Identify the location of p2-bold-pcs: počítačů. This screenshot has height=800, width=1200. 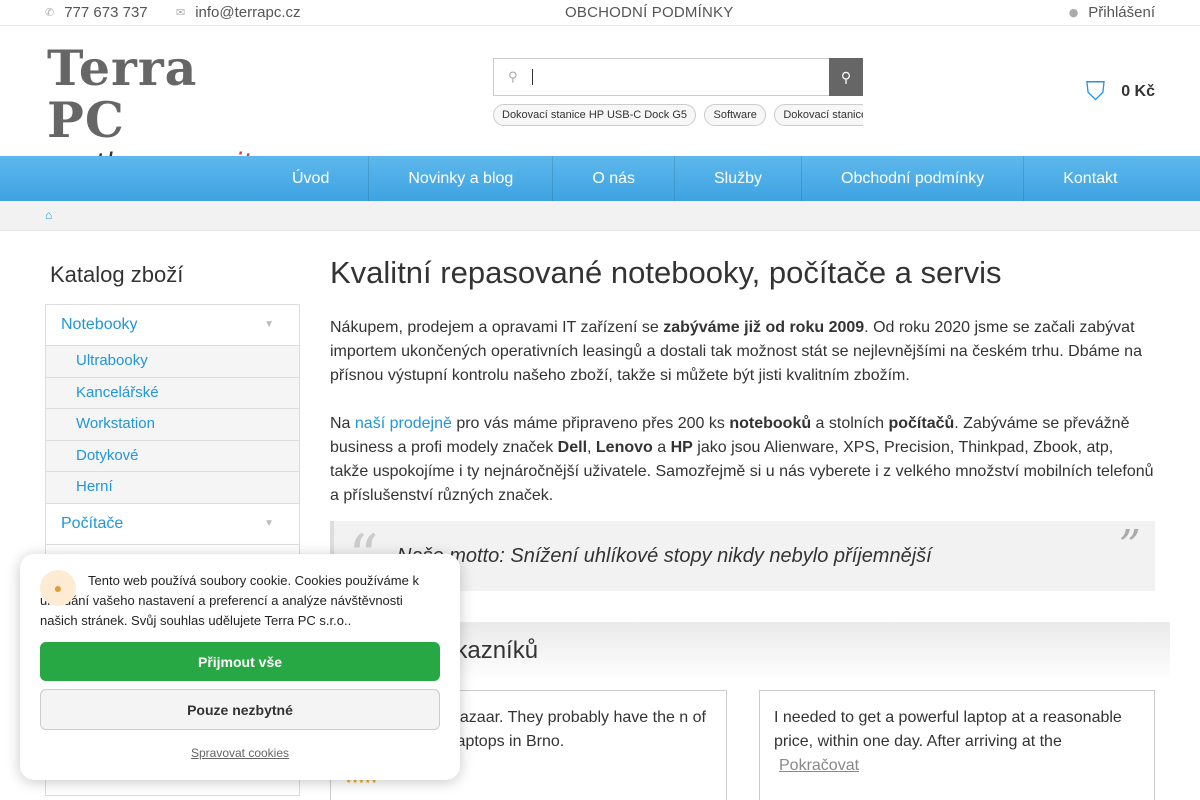
(921, 423).